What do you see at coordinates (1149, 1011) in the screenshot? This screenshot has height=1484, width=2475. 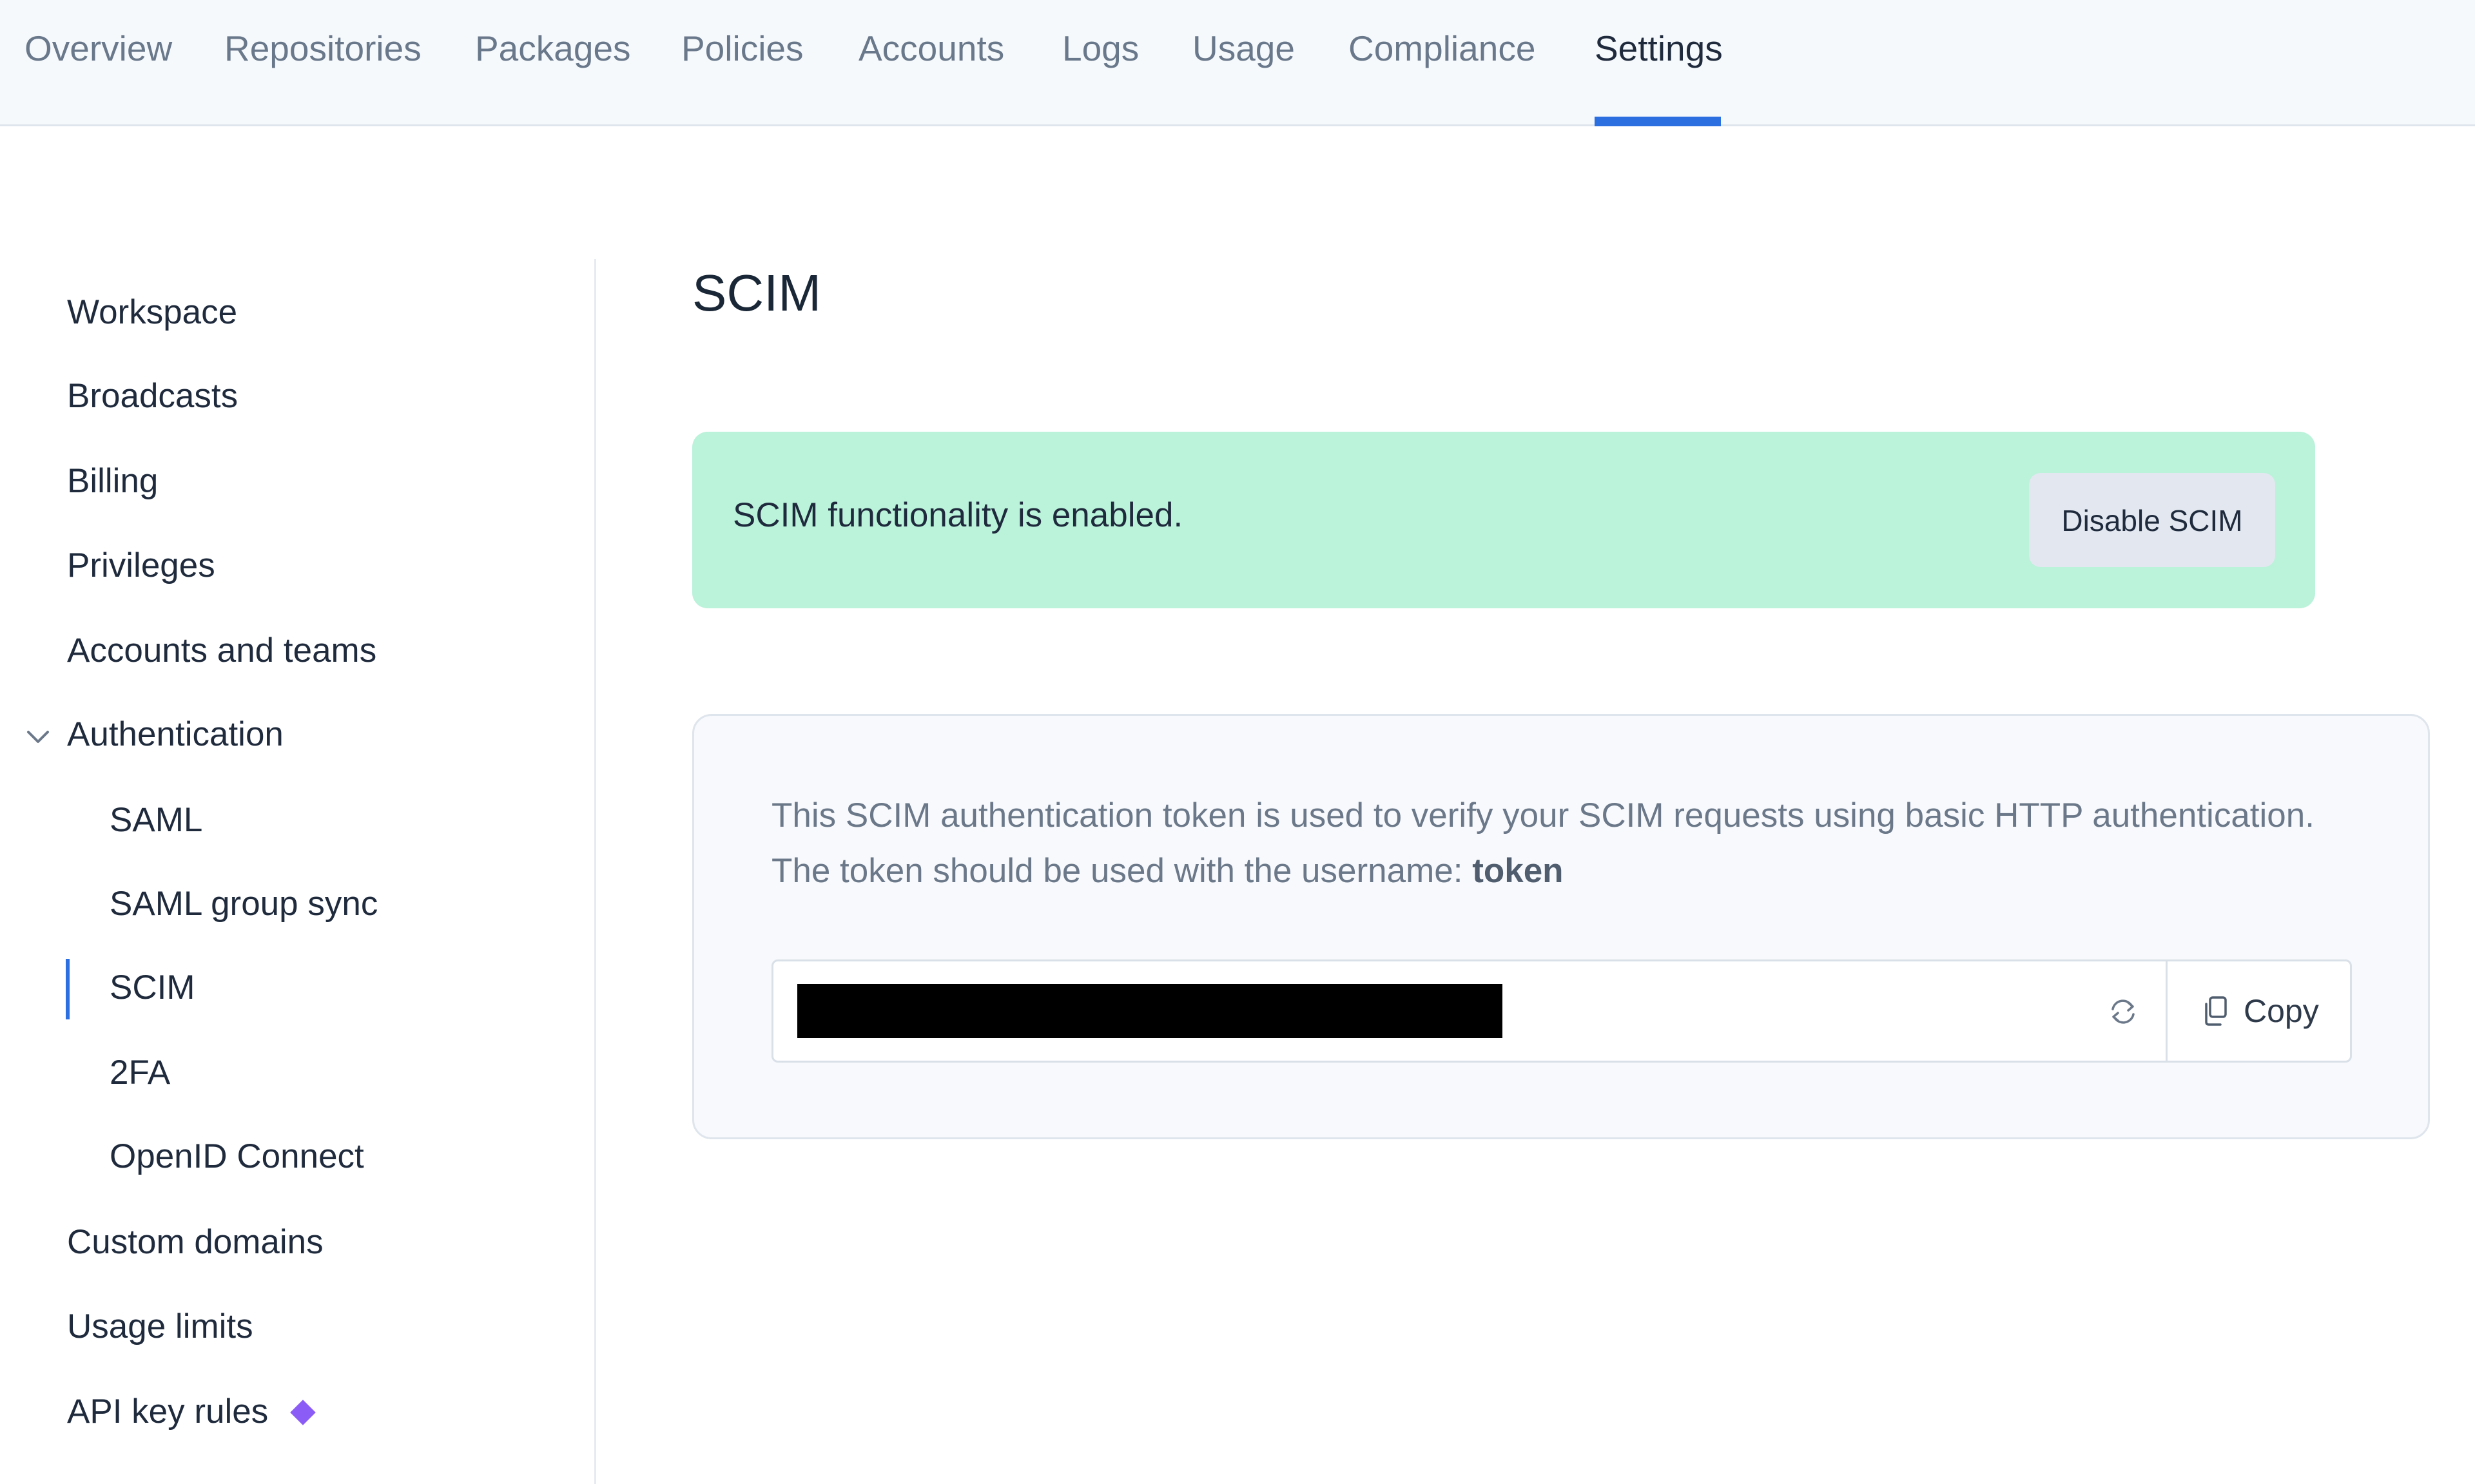 I see `token-value-redacted` at bounding box center [1149, 1011].